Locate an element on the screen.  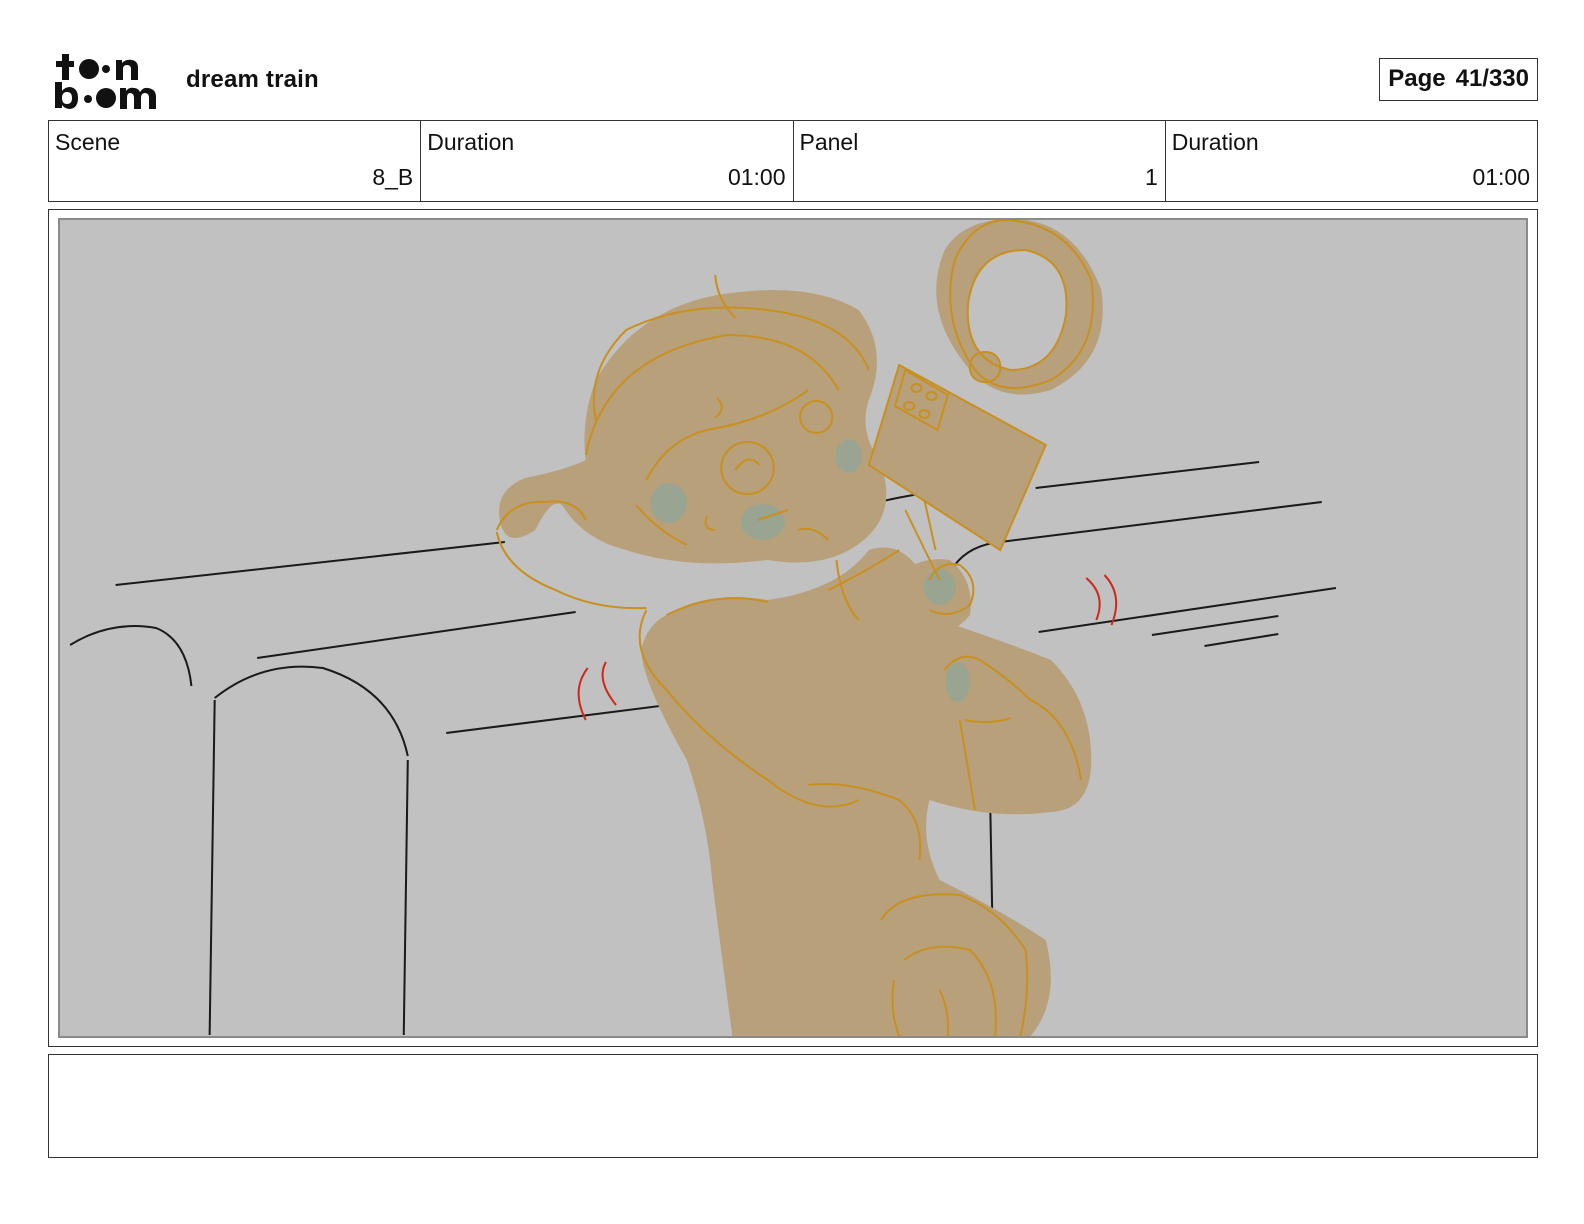
scene-duration-cell: Duration 01:00 is located at coordinates (607, 161).